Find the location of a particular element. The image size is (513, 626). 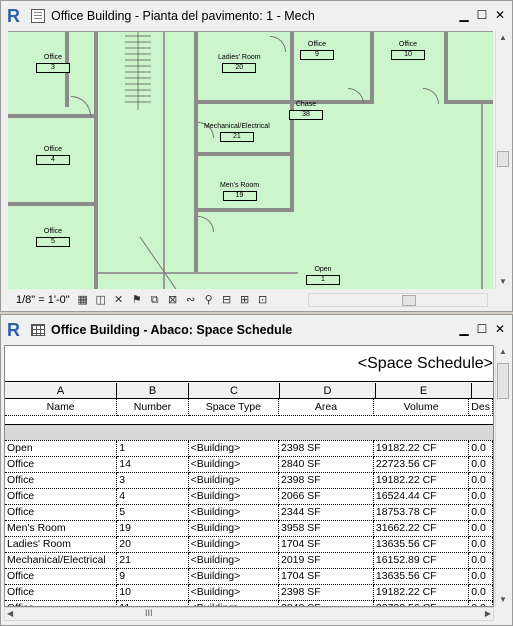

cell-number: 3 is located at coordinates (152, 480).